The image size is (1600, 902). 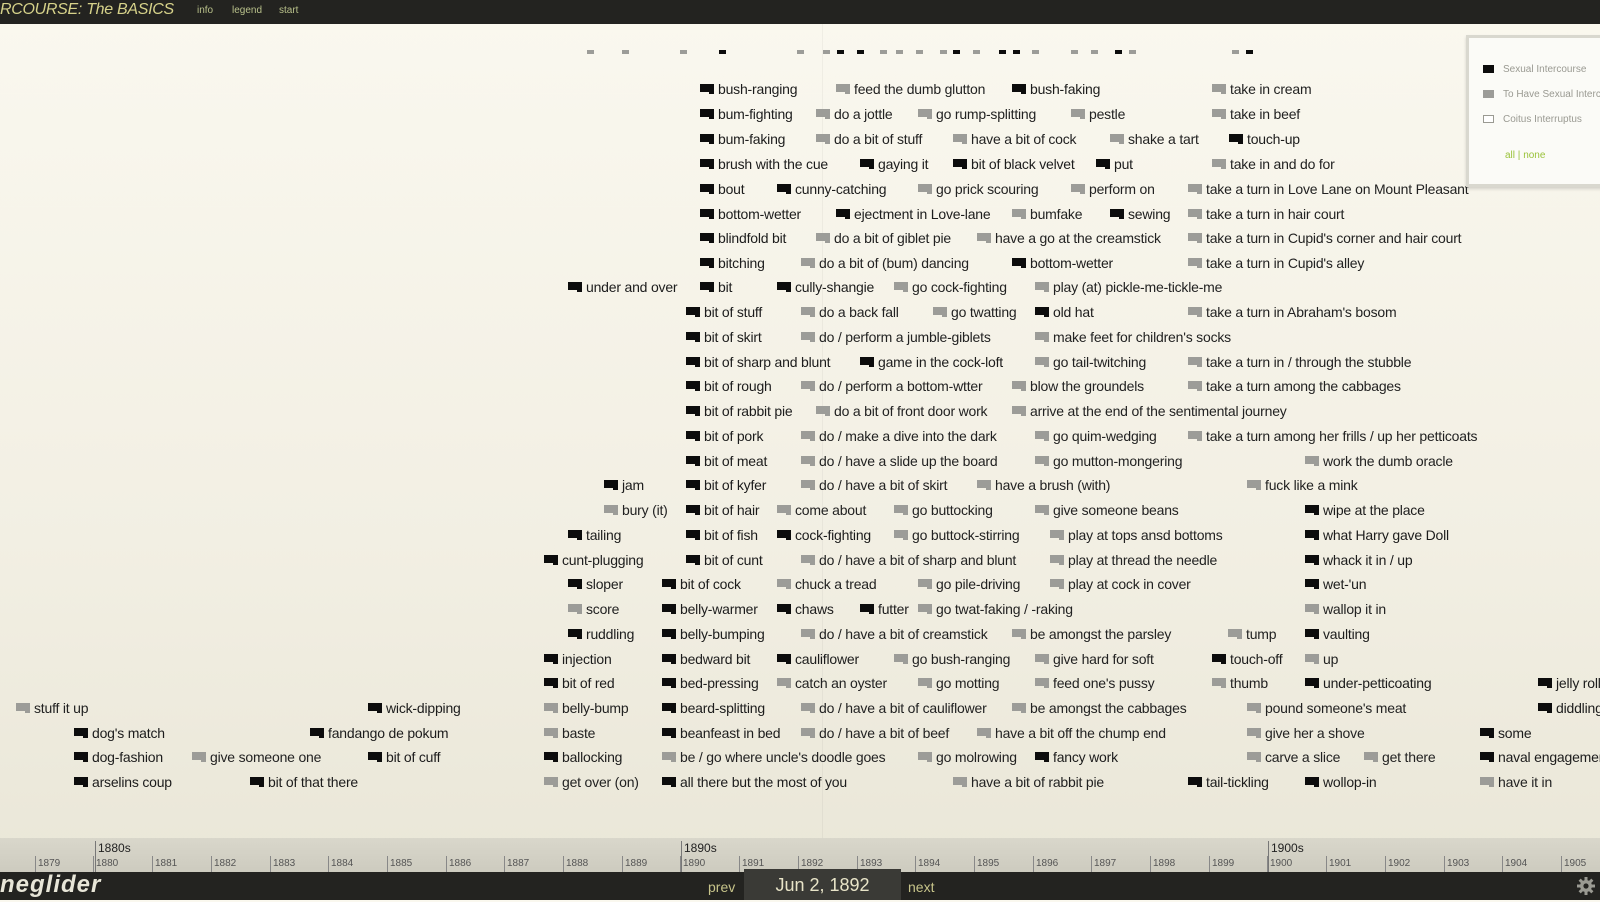 What do you see at coordinates (1516, 782) in the screenshot?
I see `timeline-event: have it in` at bounding box center [1516, 782].